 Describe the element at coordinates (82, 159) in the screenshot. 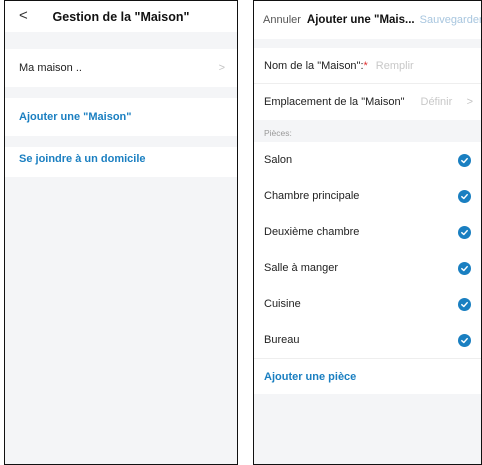

I see `join-home-label: Se joindre à un domicile` at that location.